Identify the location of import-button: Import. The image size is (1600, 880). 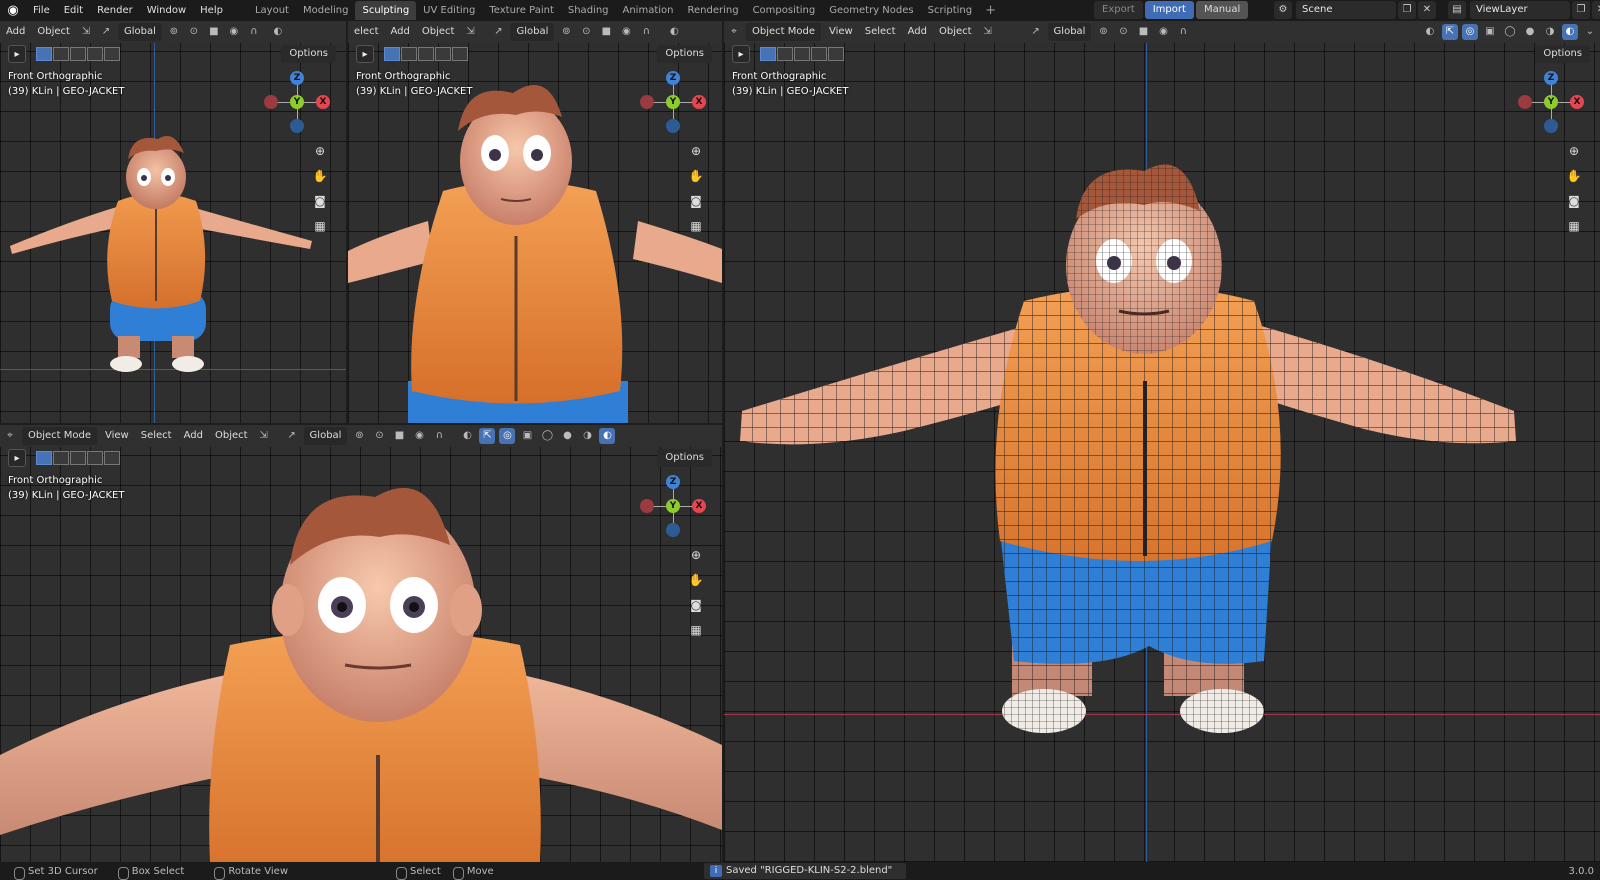
(1169, 10).